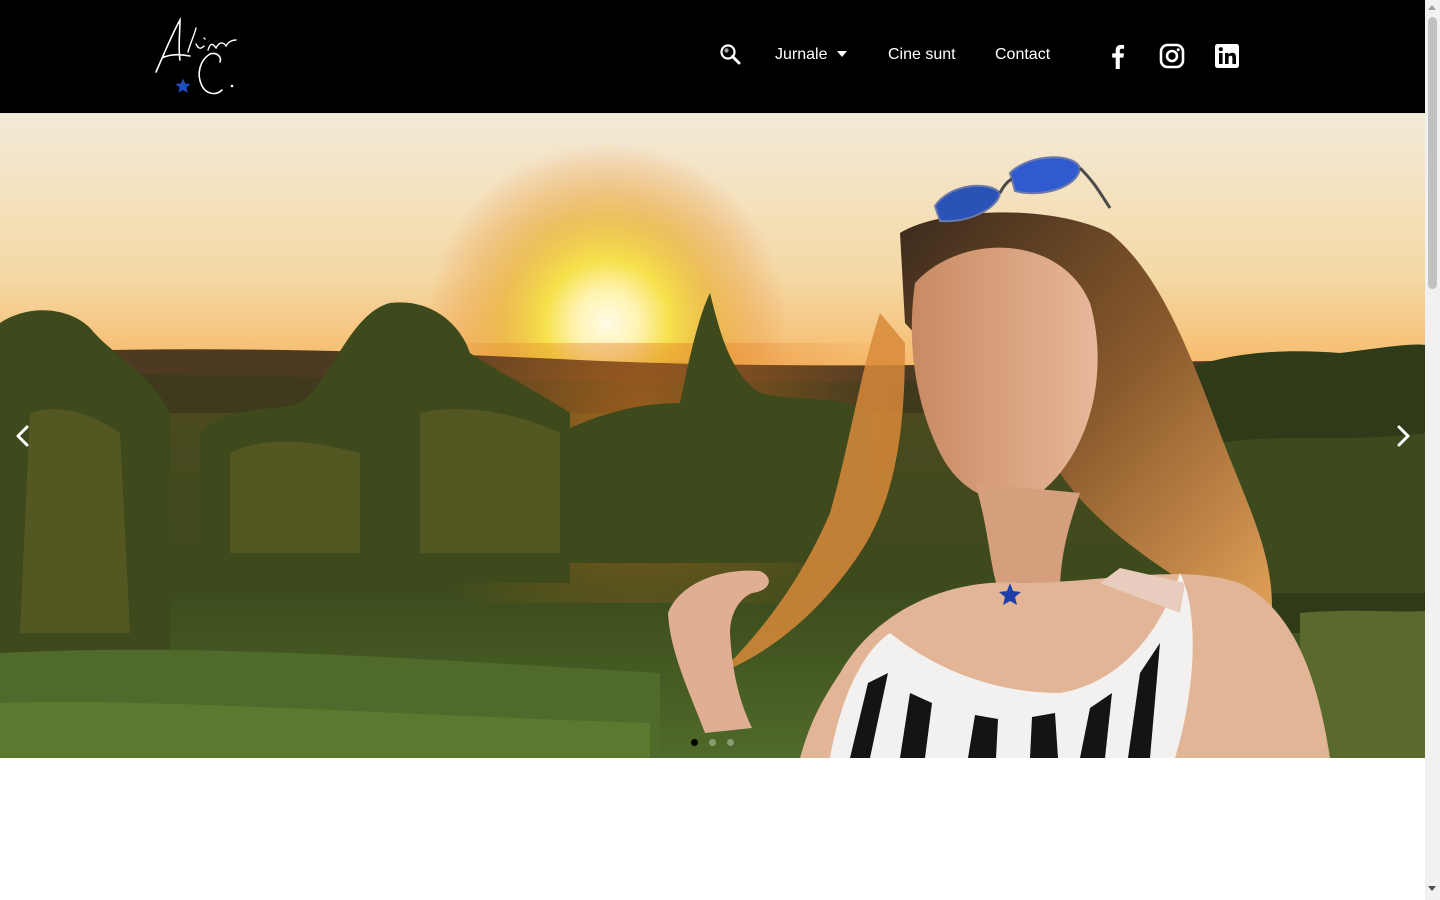 Image resolution: width=1440 pixels, height=900 pixels. Describe the element at coordinates (1172, 56) in the screenshot. I see `instagram-icon` at that location.